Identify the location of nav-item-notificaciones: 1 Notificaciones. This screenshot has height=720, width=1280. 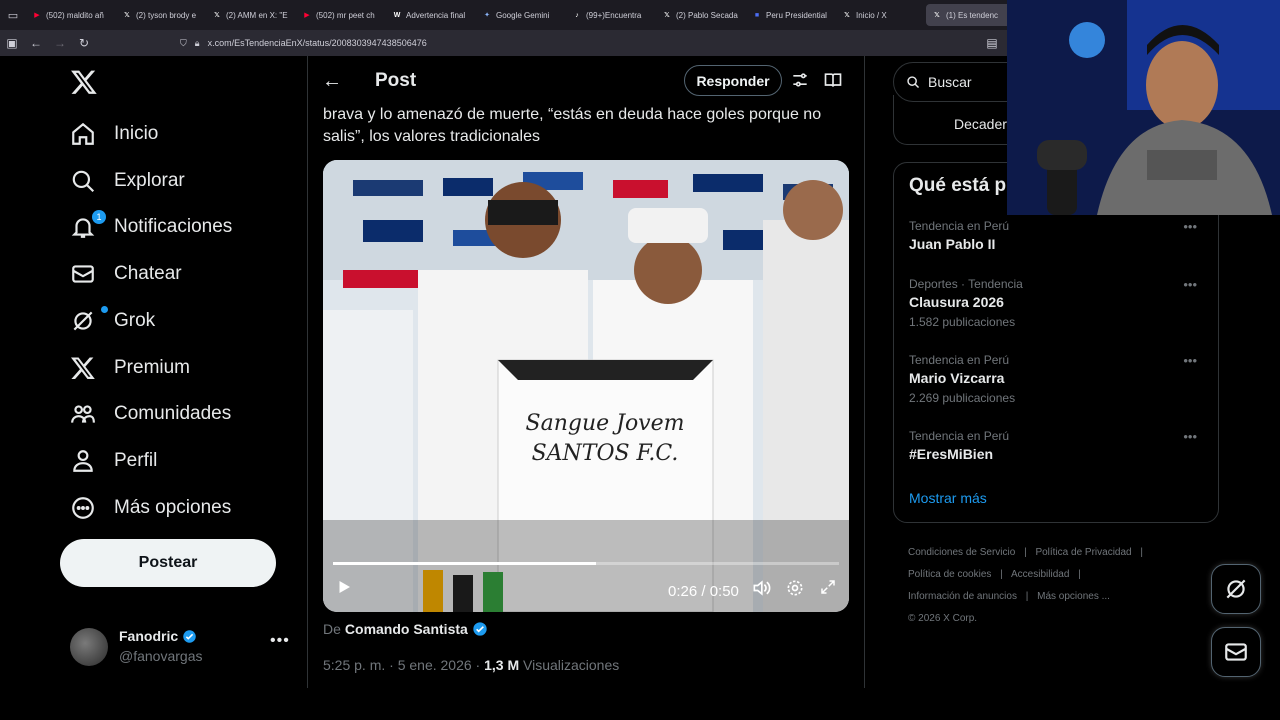
(151, 227).